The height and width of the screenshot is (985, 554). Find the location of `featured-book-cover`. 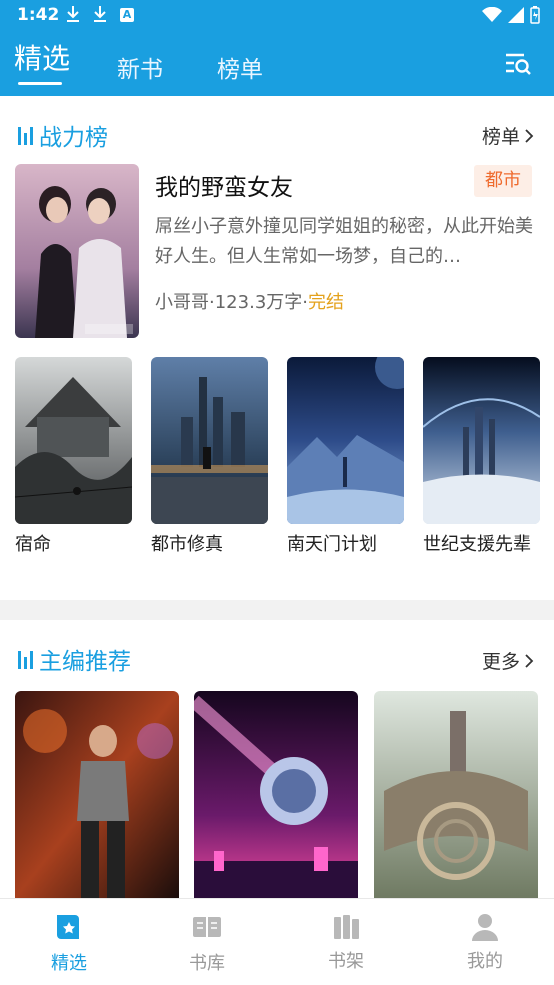

featured-book-cover is located at coordinates (77, 251).